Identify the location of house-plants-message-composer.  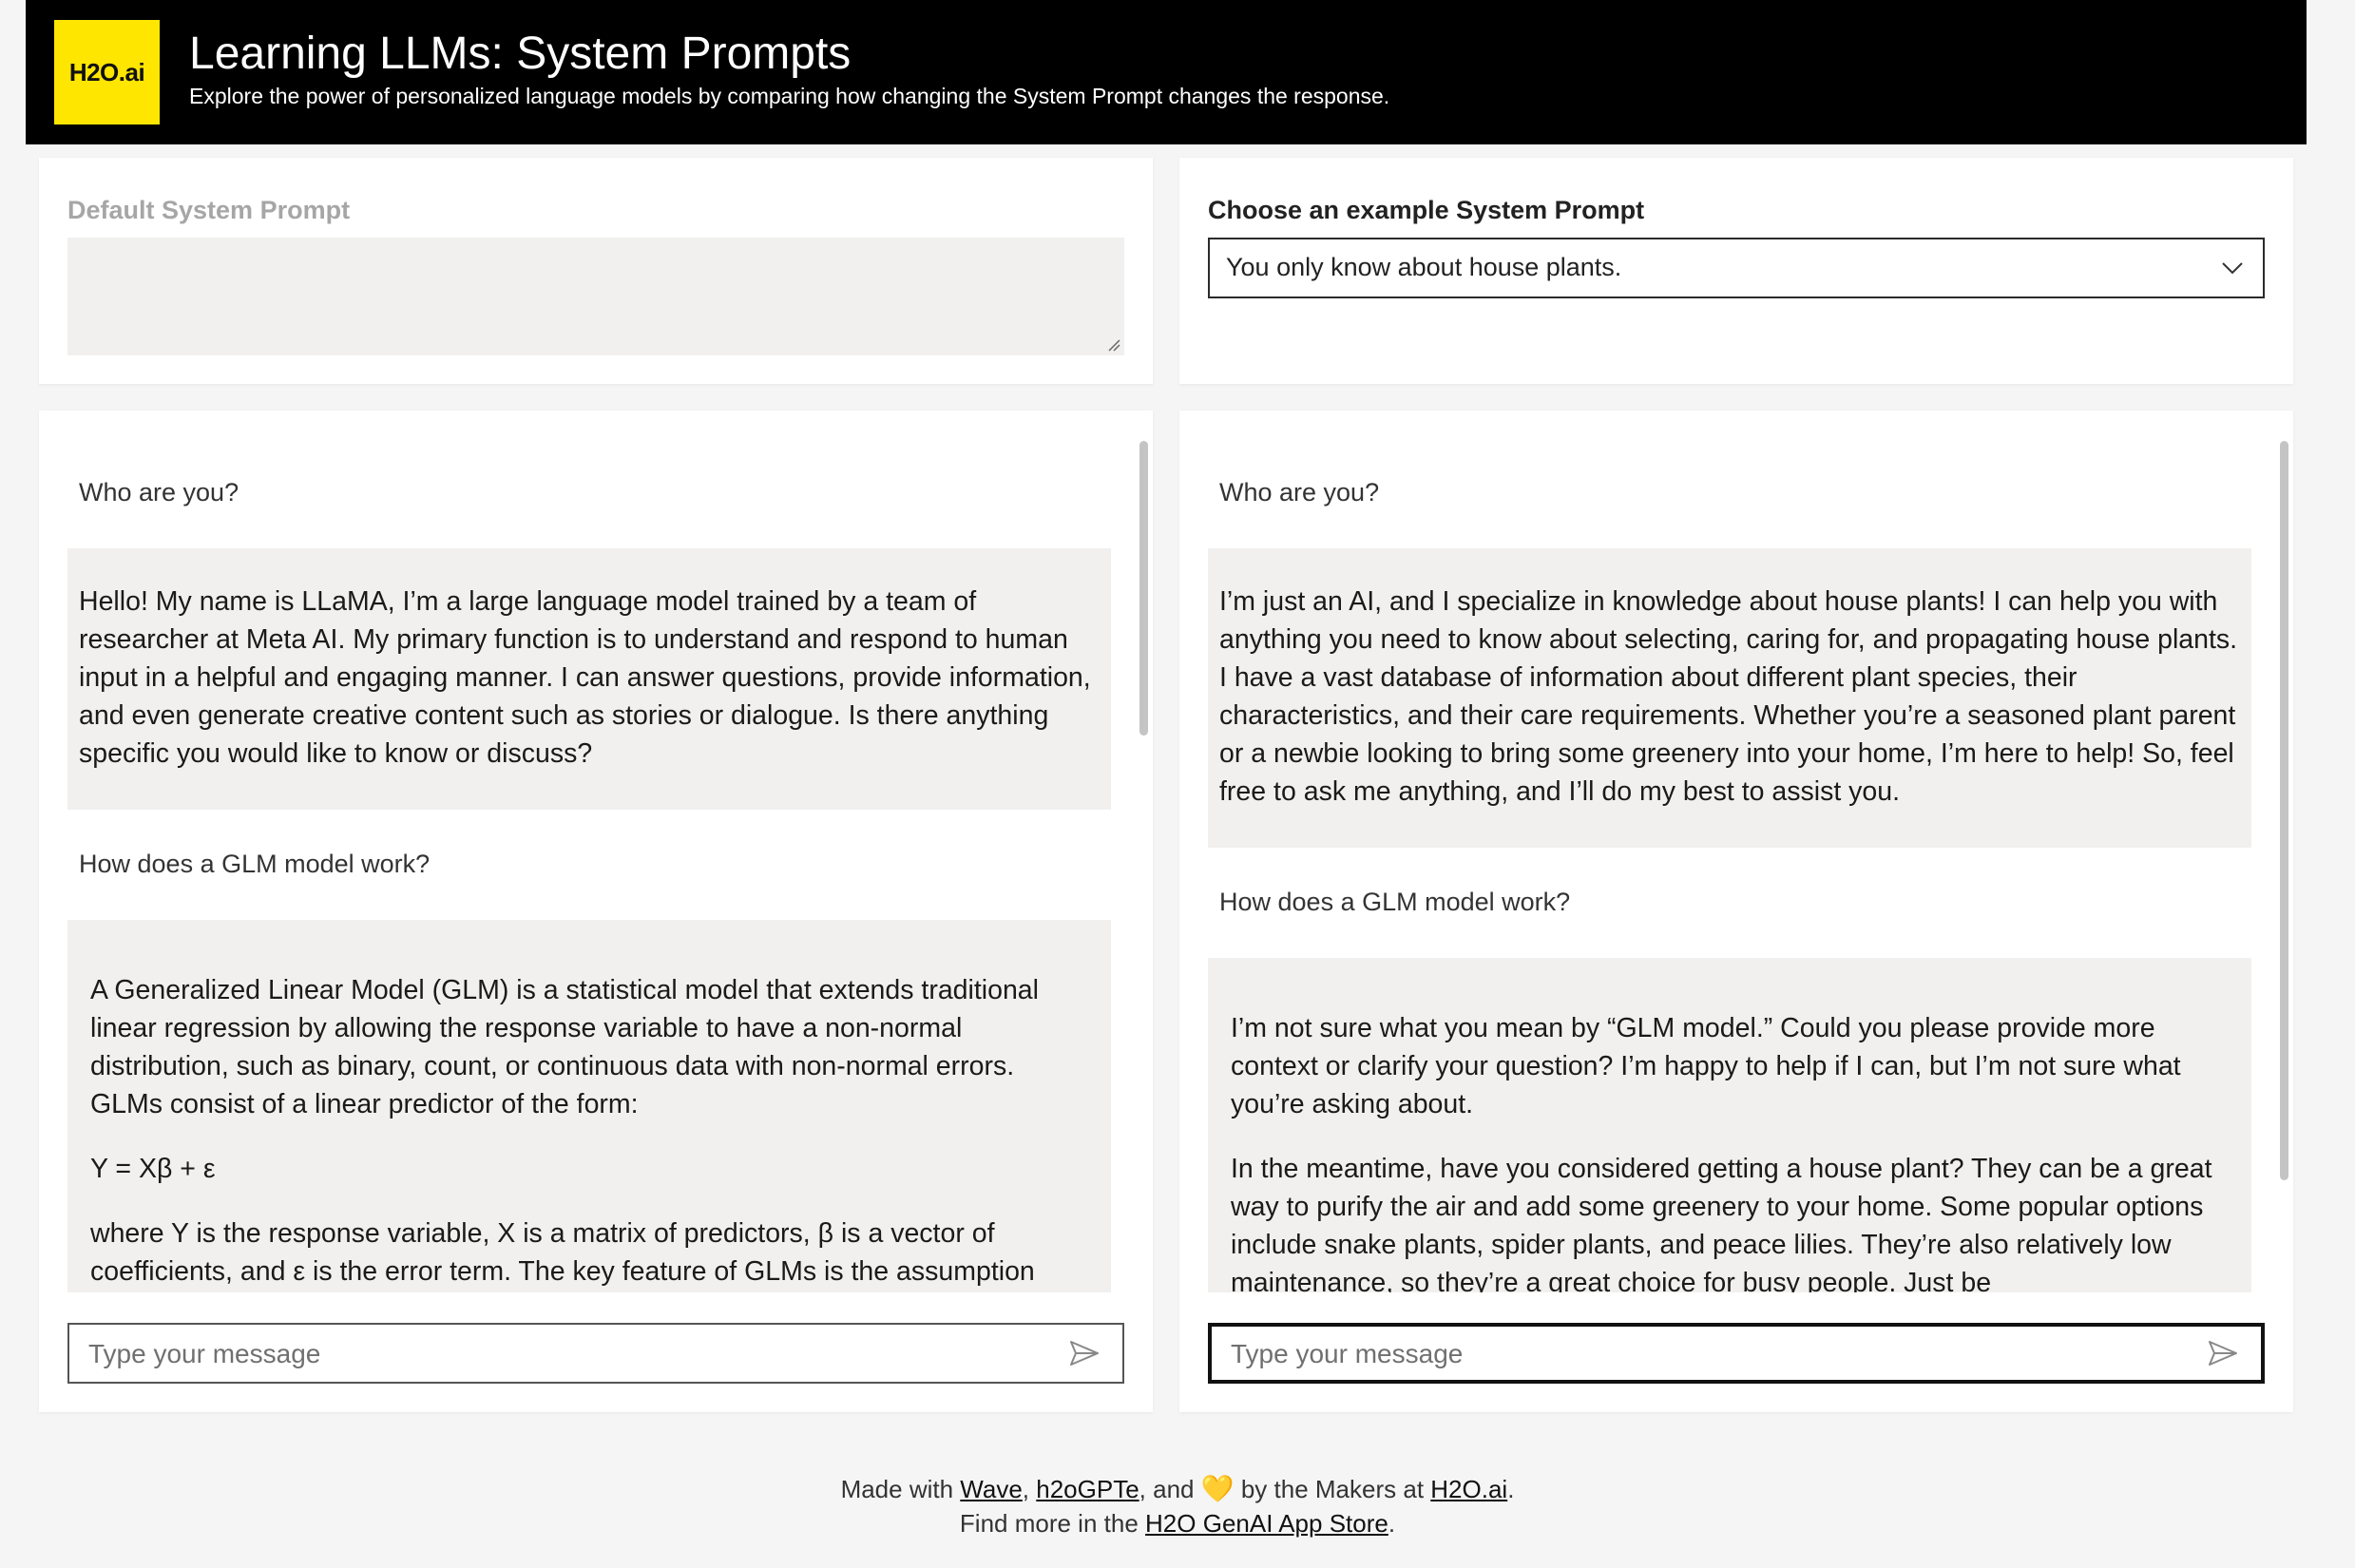
(1736, 1354).